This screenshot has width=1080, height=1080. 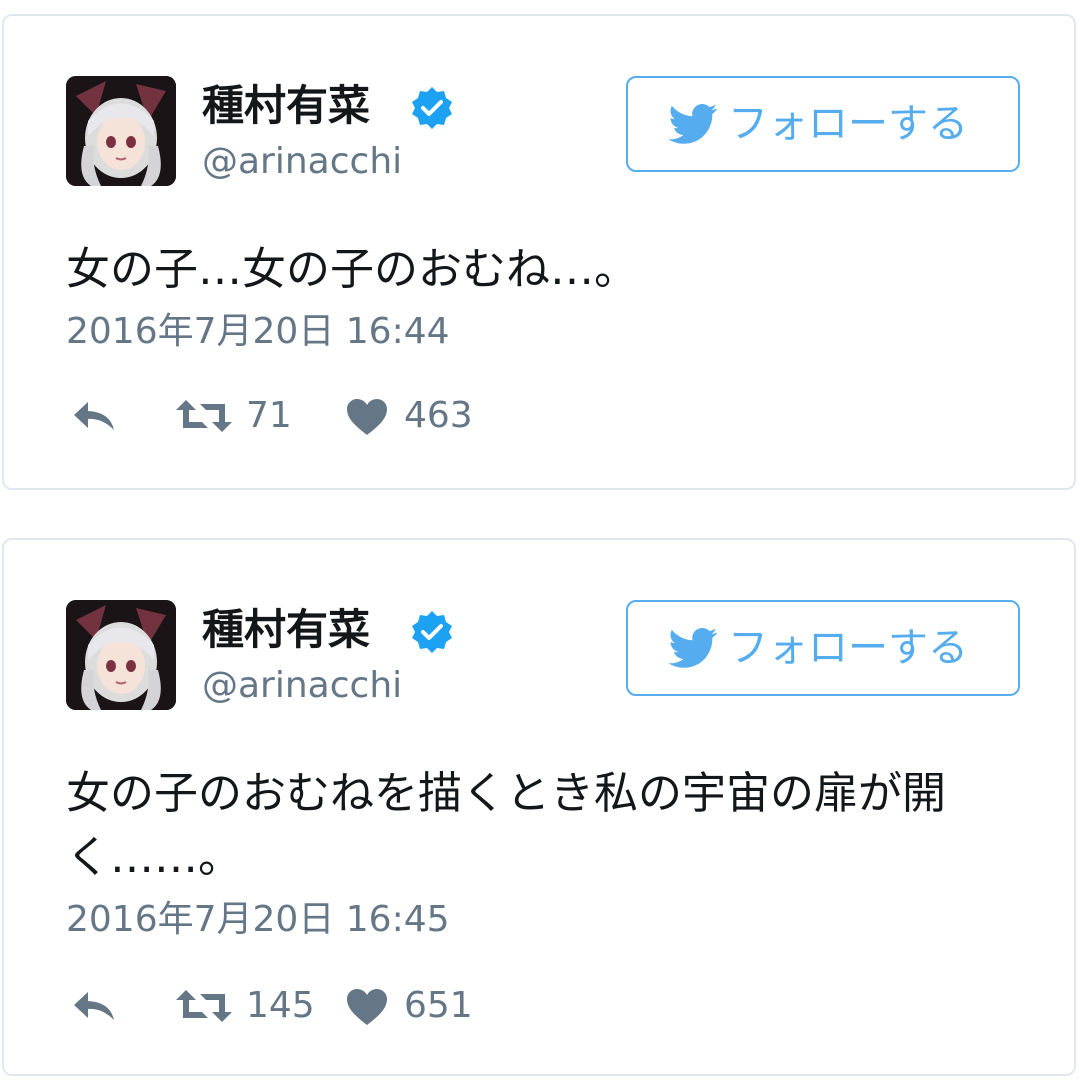 What do you see at coordinates (352, 269) in the screenshot?
I see `tweet-text: 女の子…女の子のおむね…。` at bounding box center [352, 269].